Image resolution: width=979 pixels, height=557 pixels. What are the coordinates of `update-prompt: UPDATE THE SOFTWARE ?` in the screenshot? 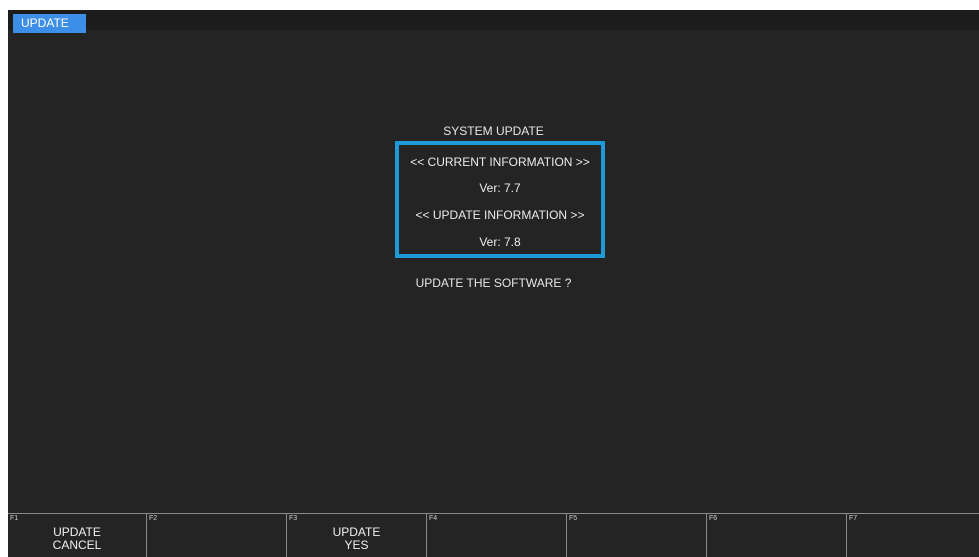 It's located at (493, 283).